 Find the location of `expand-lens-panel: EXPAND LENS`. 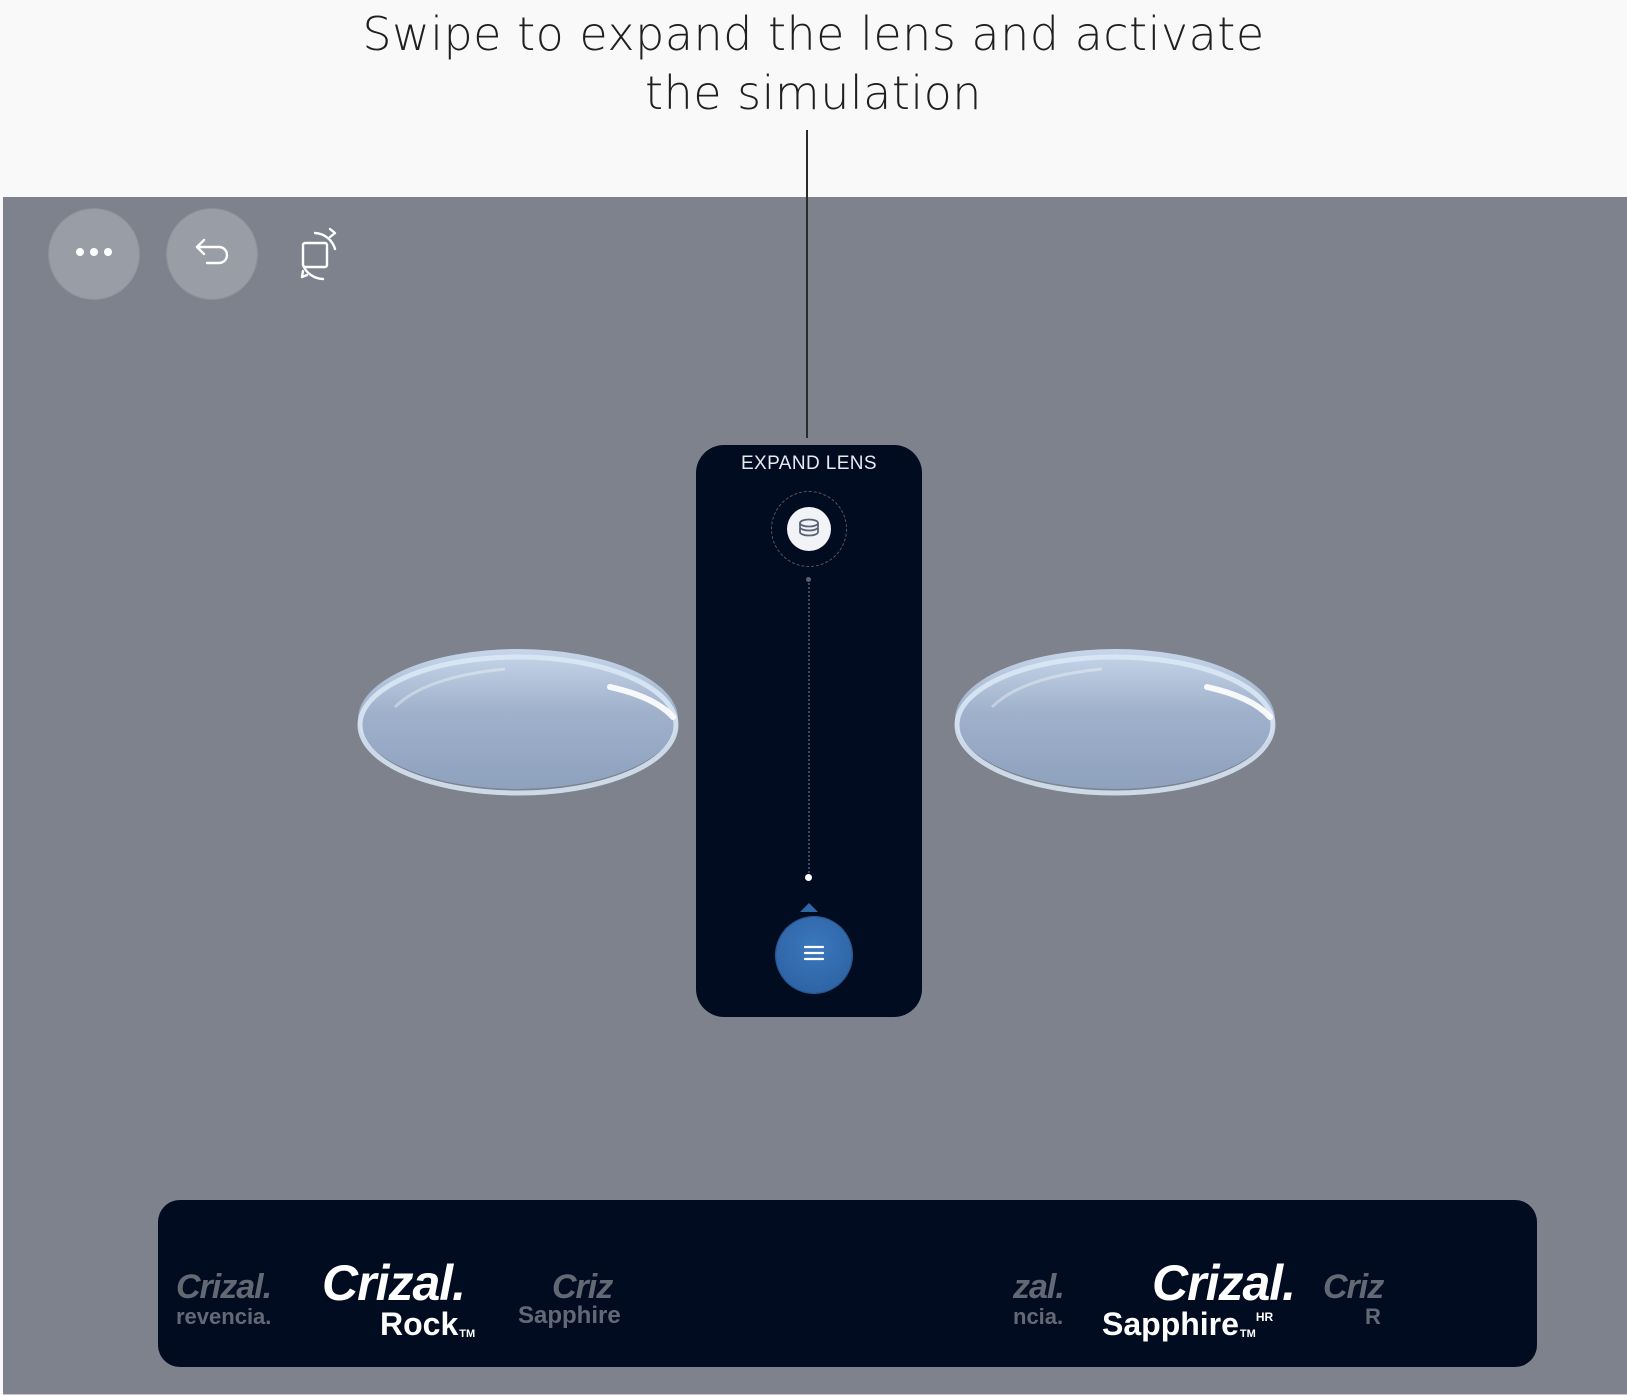

expand-lens-panel: EXPAND LENS is located at coordinates (809, 731).